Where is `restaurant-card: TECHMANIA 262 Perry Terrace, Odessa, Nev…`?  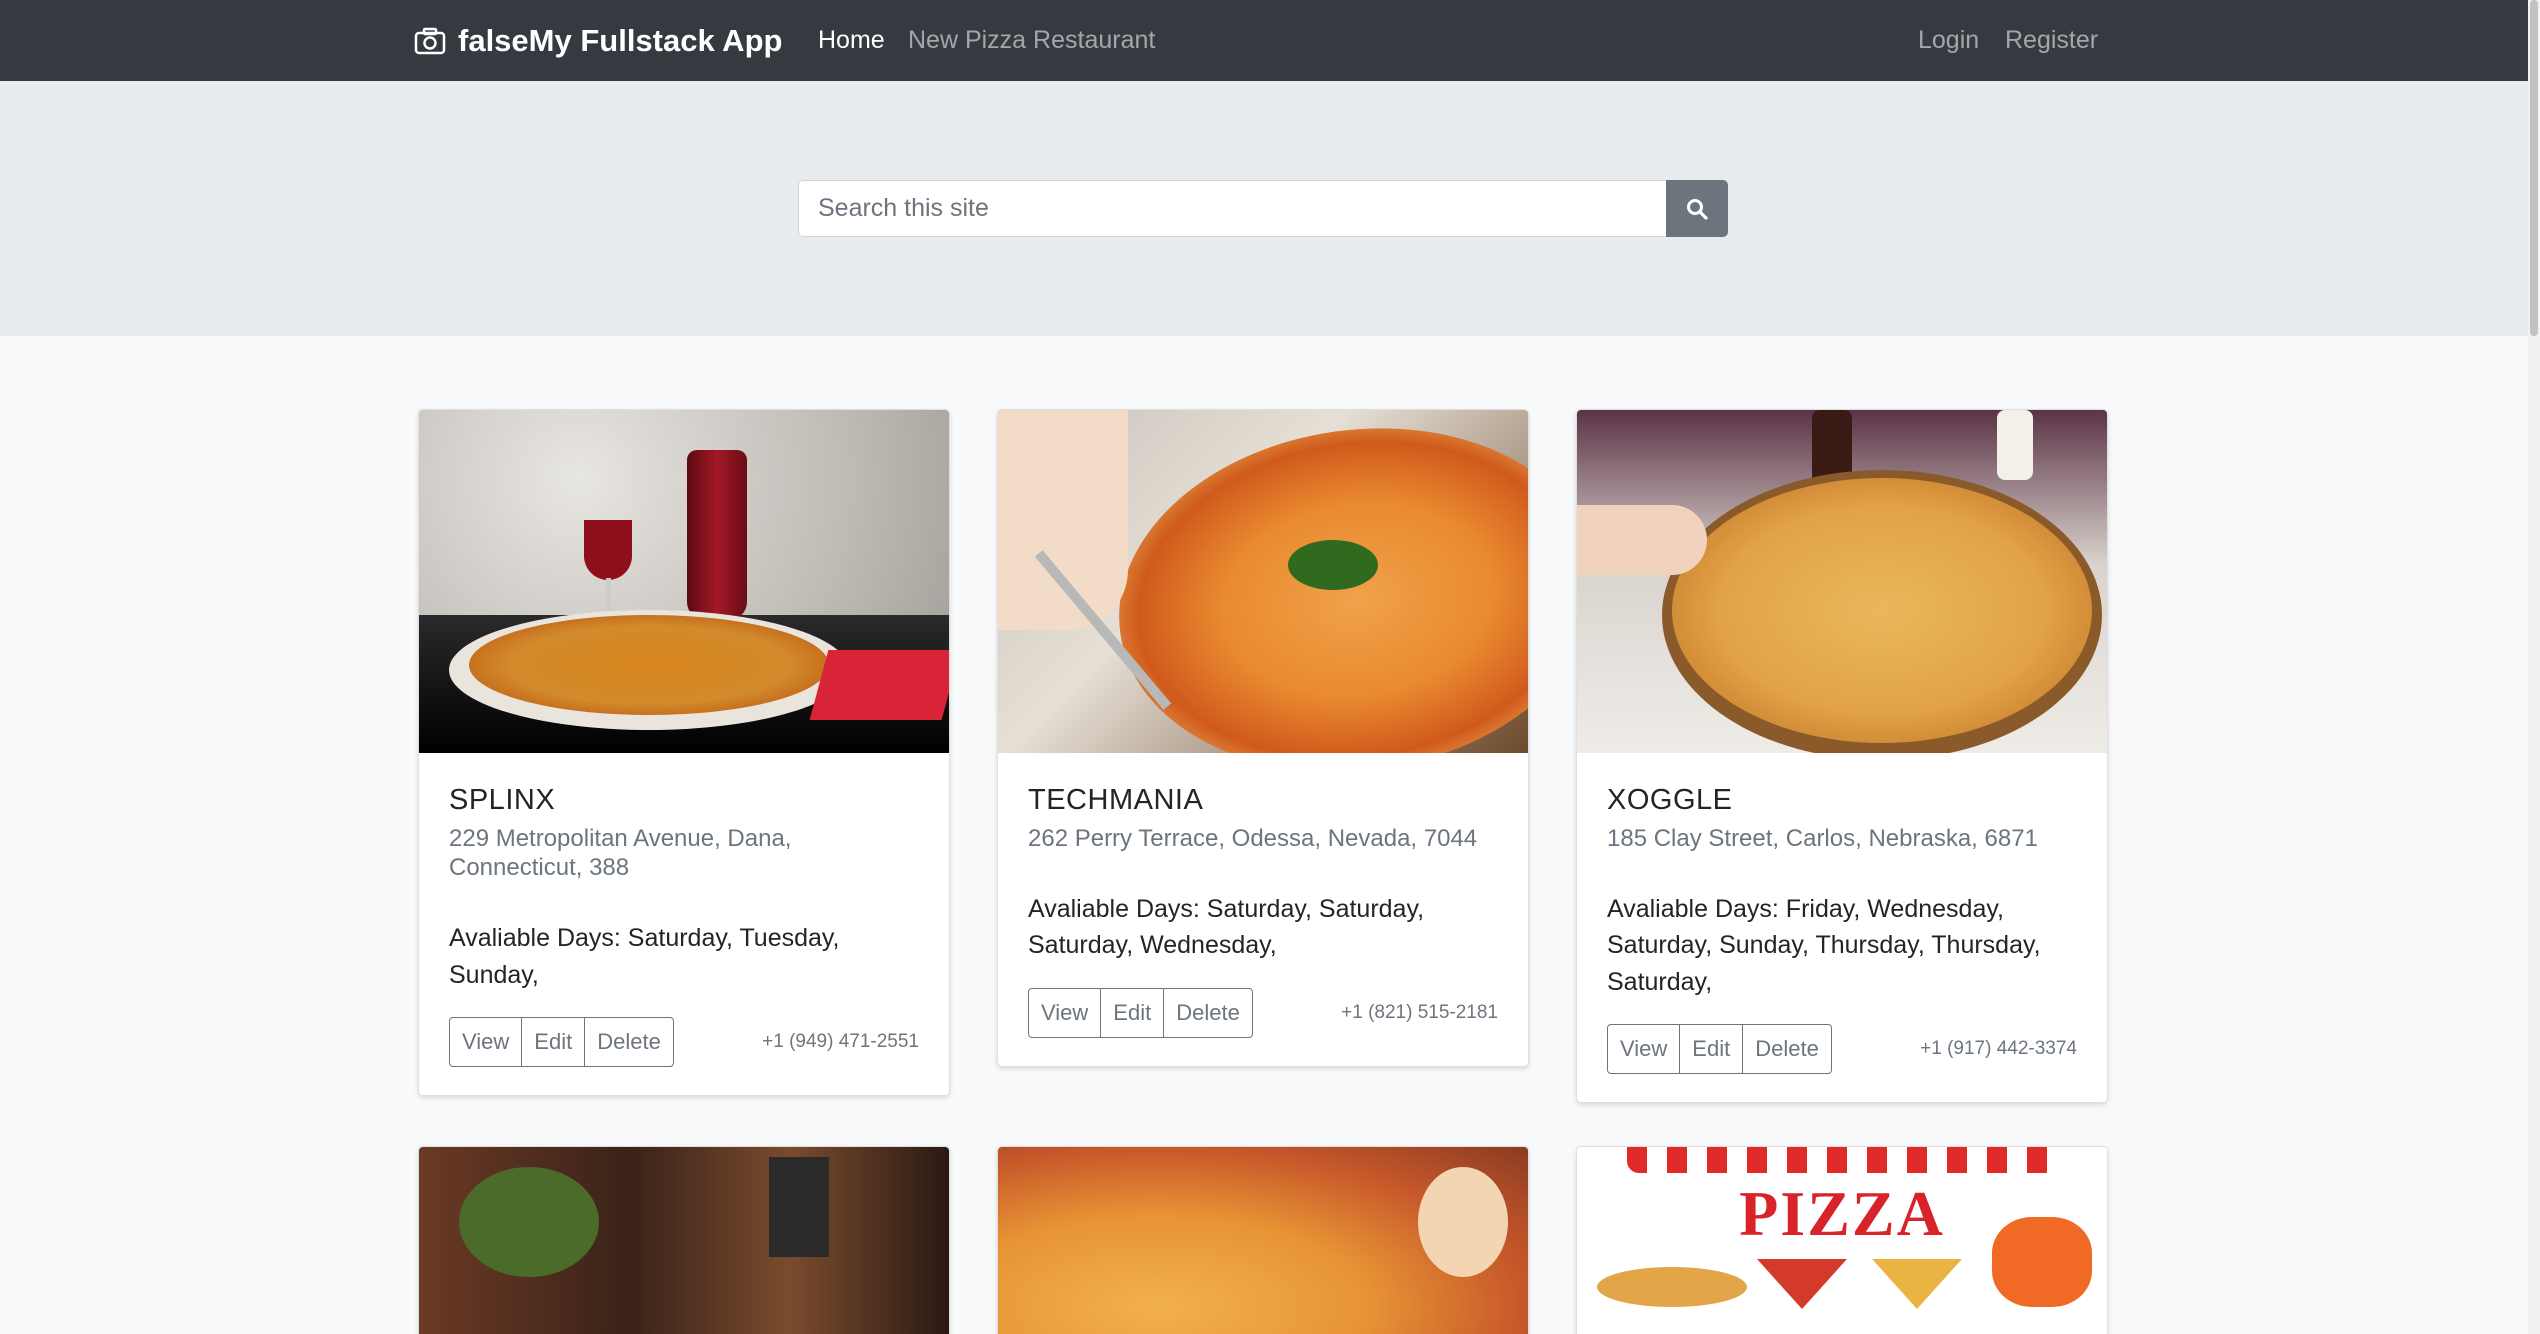
restaurant-card: TECHMANIA 262 Perry Terrace, Odessa, Nev… is located at coordinates (1263, 738).